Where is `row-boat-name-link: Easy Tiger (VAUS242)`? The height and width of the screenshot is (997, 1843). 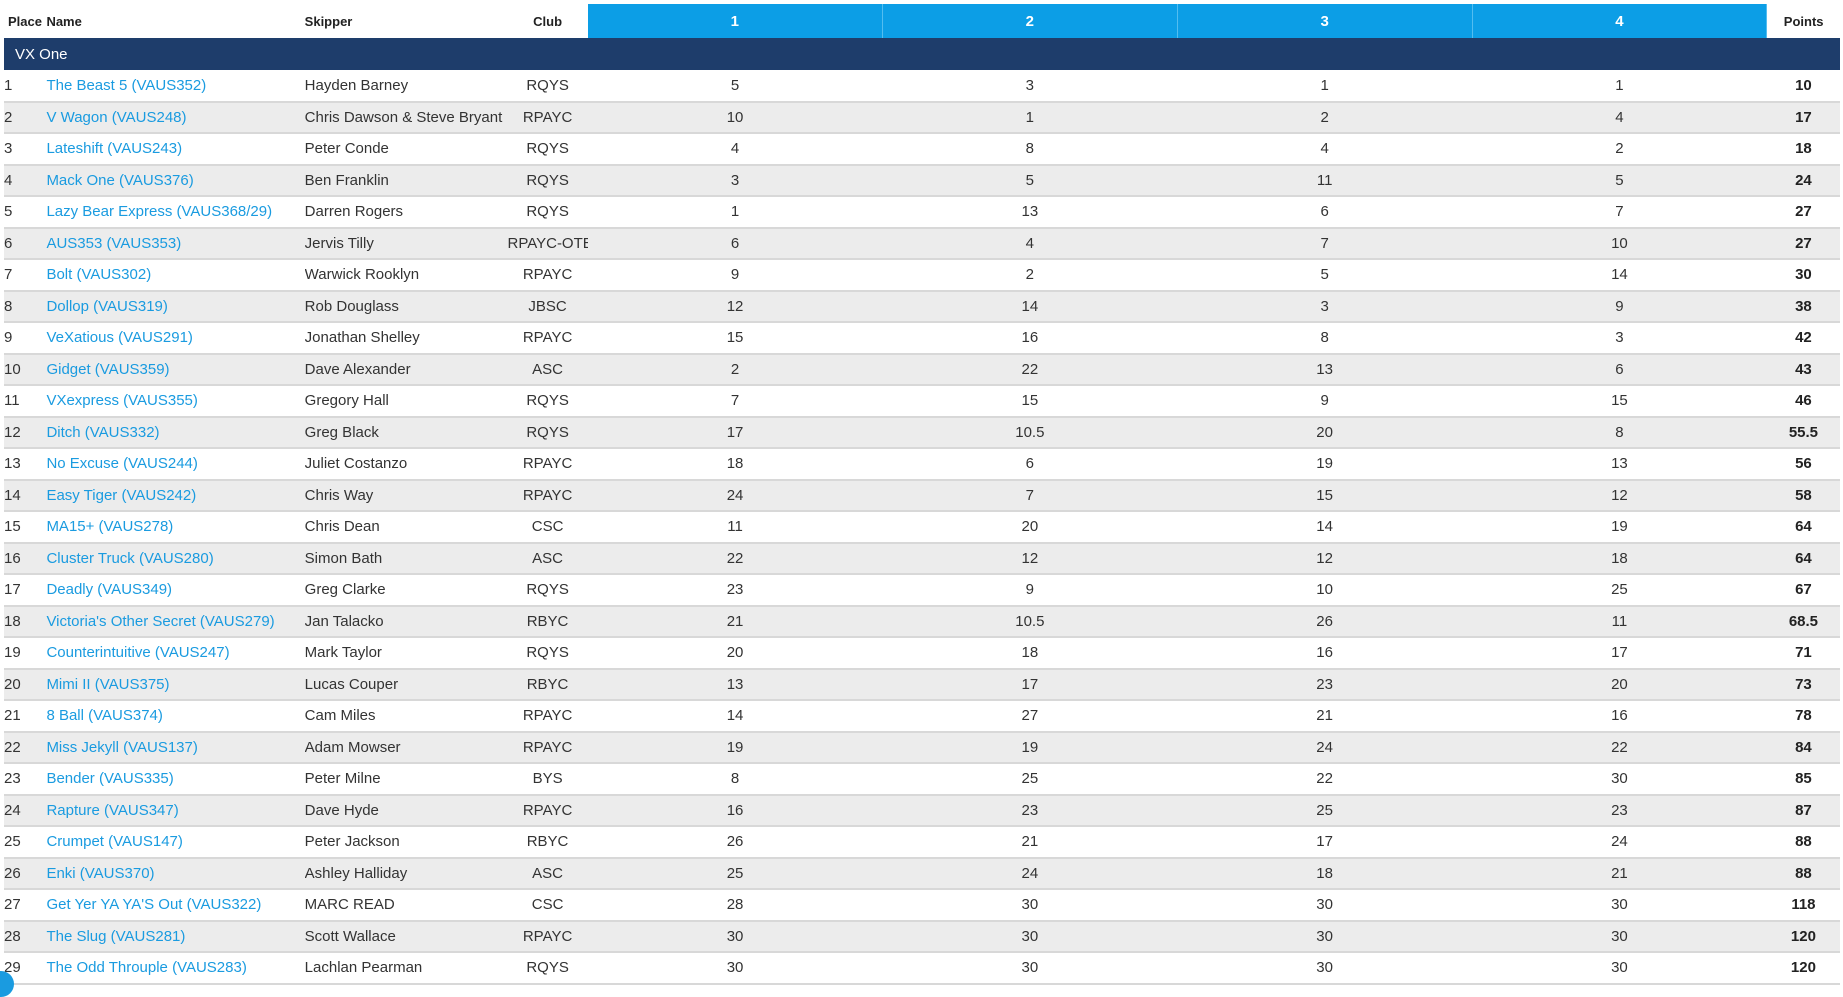 row-boat-name-link: Easy Tiger (VAUS242) is located at coordinates (175, 496).